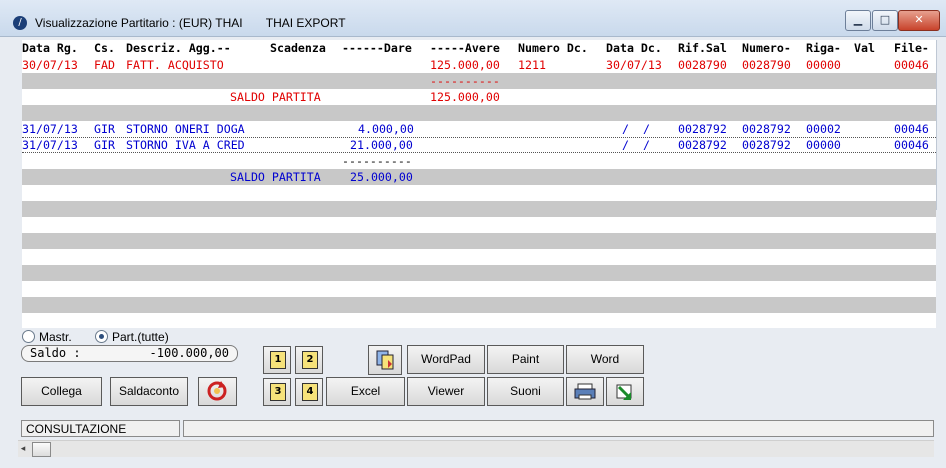 This screenshot has height=468, width=946. Describe the element at coordinates (919, 20) in the screenshot. I see `close-button: ✕` at that location.